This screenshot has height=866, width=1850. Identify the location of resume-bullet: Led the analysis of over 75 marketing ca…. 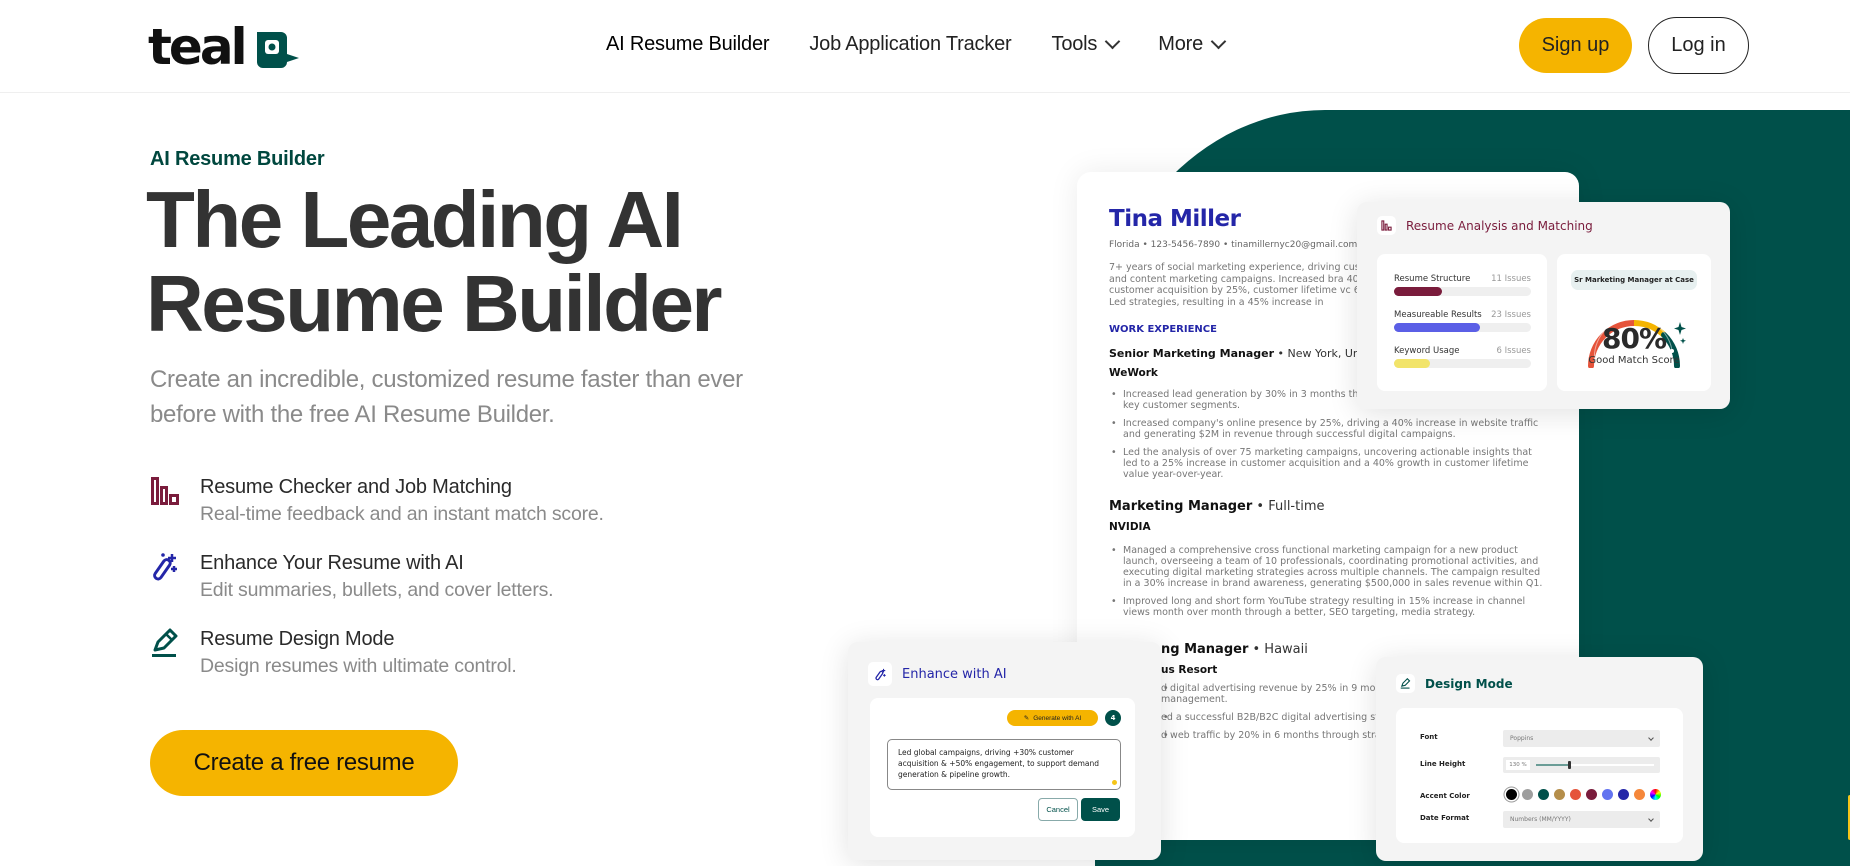
(1329, 463).